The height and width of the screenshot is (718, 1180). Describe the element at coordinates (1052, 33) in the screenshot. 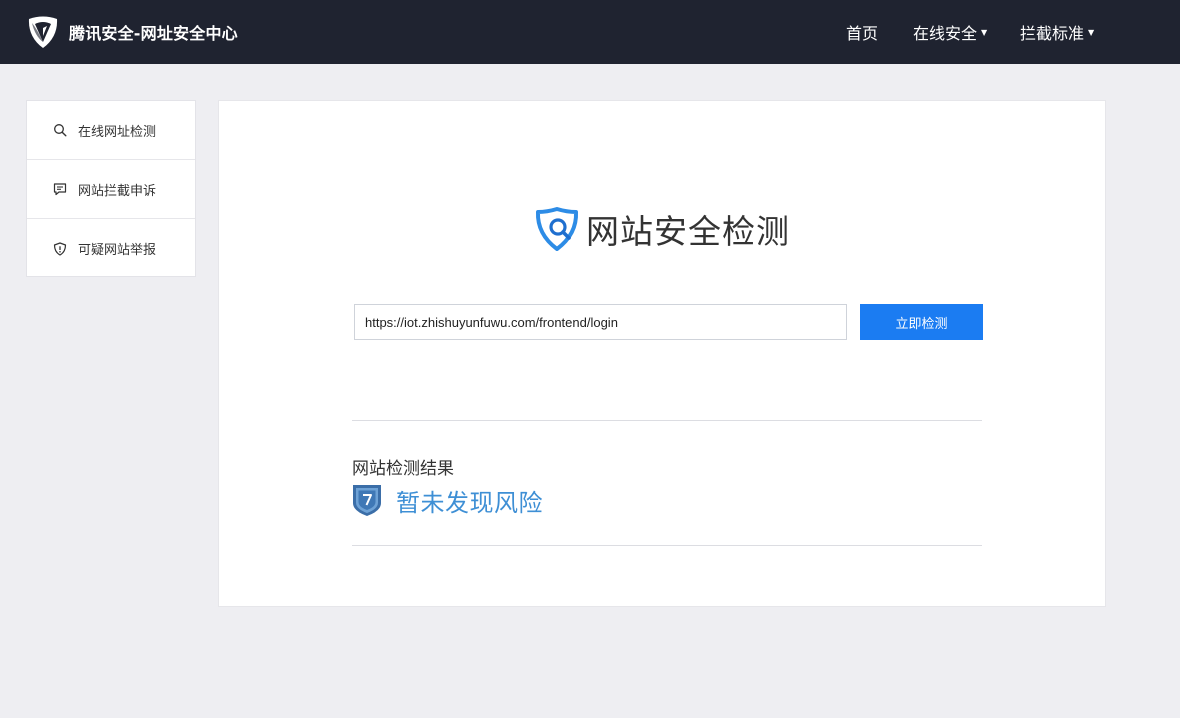

I see `nav-block-standard-label: 拦截标准` at that location.